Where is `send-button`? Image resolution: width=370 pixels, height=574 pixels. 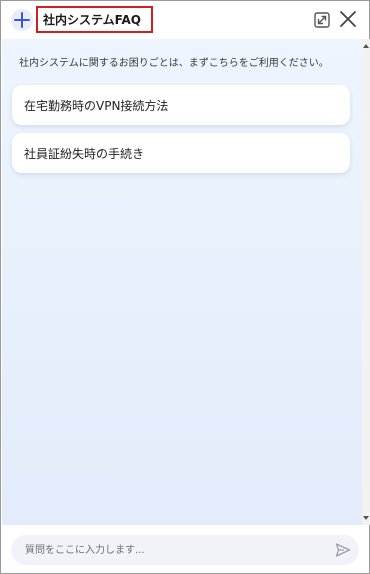
send-button is located at coordinates (343, 550).